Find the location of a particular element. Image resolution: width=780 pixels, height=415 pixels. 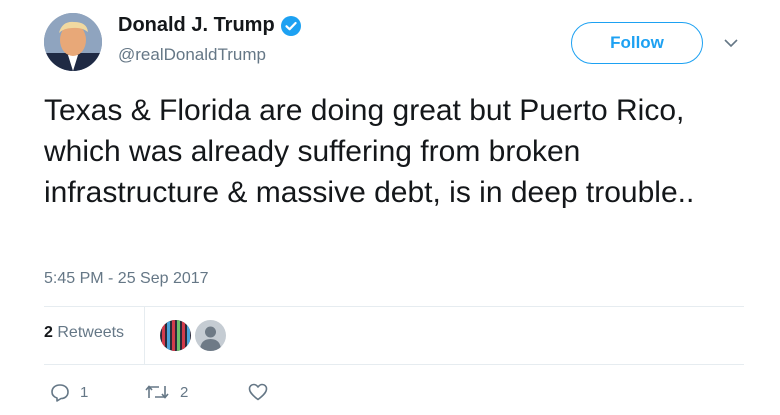

retweet-stat: 2 Retweets is located at coordinates (84, 333).